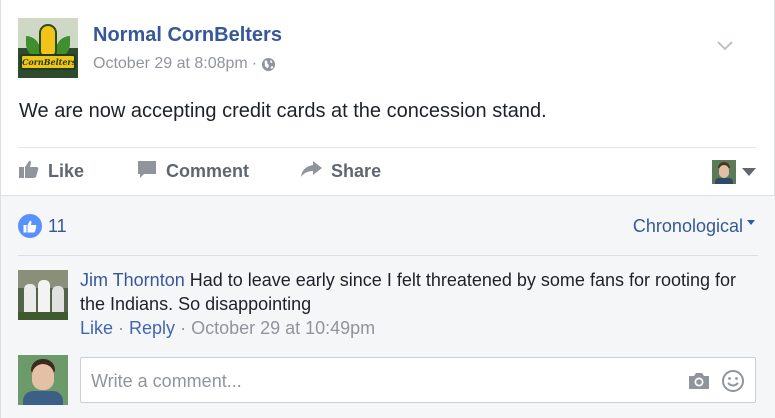  I want to click on comment-as-selector, so click(734, 172).